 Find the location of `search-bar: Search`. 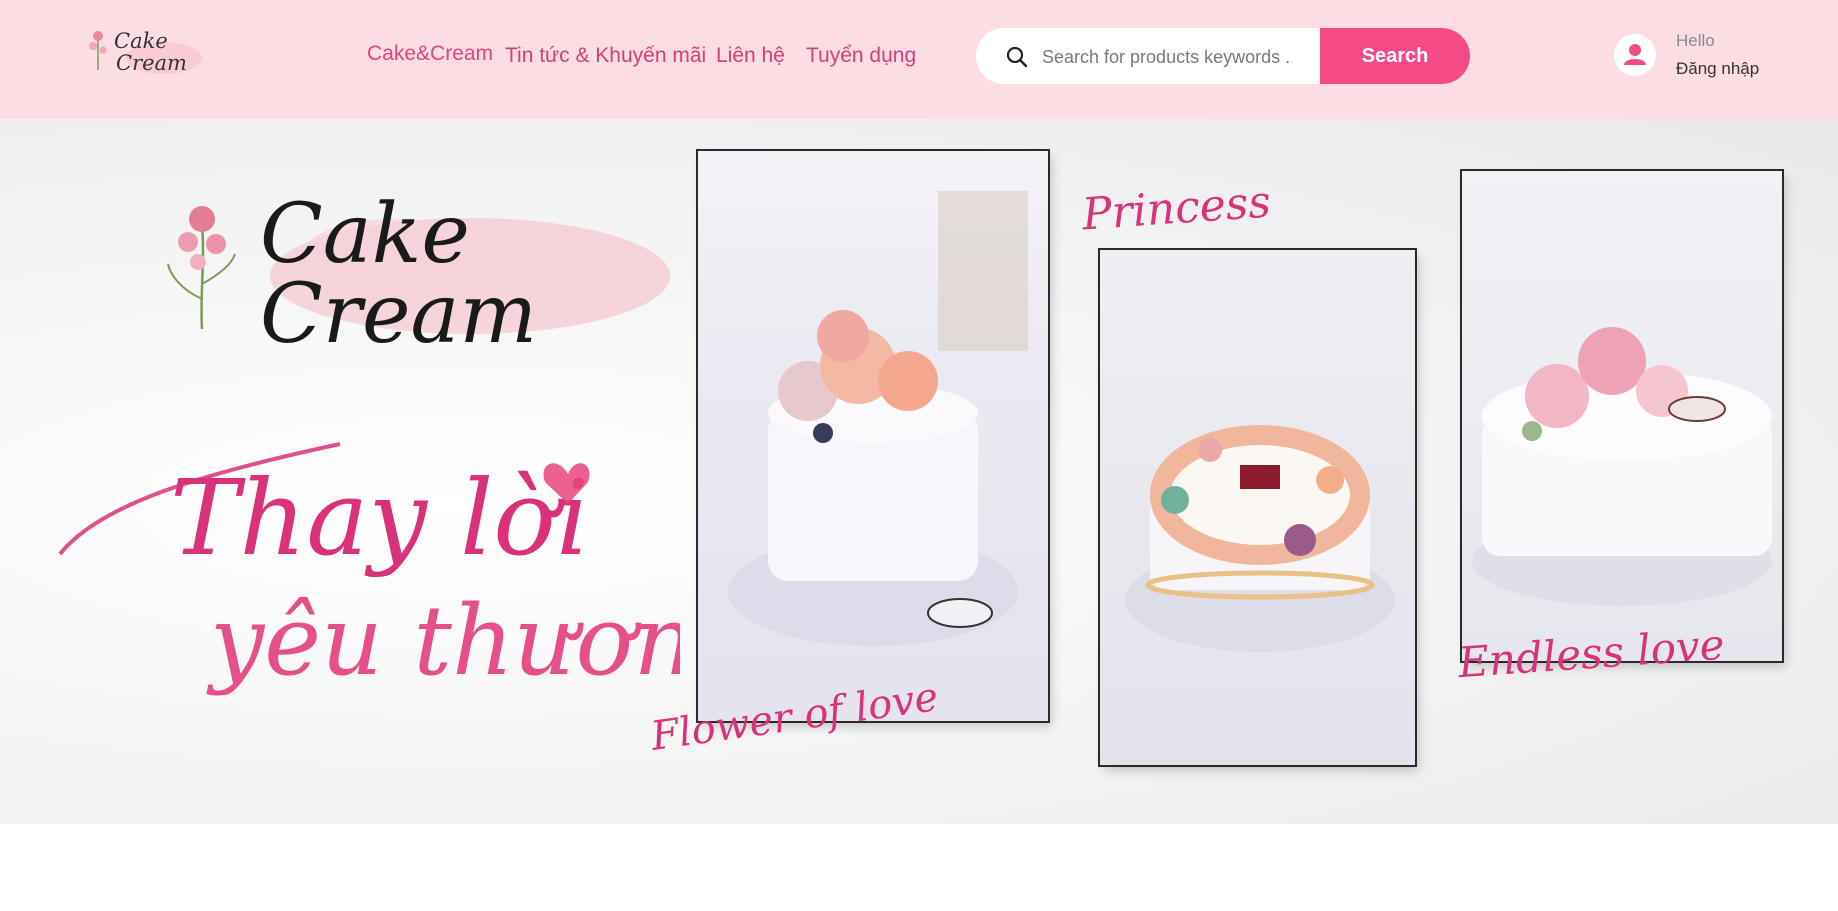

search-bar: Search is located at coordinates (1223, 56).